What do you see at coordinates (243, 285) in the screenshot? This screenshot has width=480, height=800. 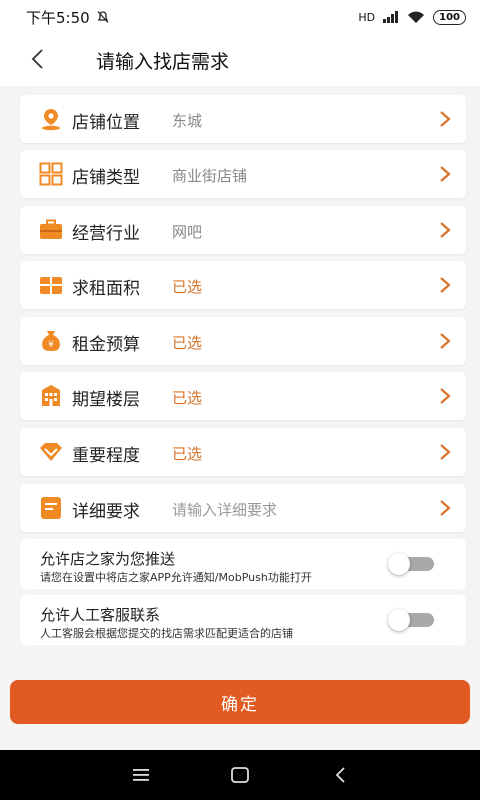 I see `row-area: 求租面积 已选` at bounding box center [243, 285].